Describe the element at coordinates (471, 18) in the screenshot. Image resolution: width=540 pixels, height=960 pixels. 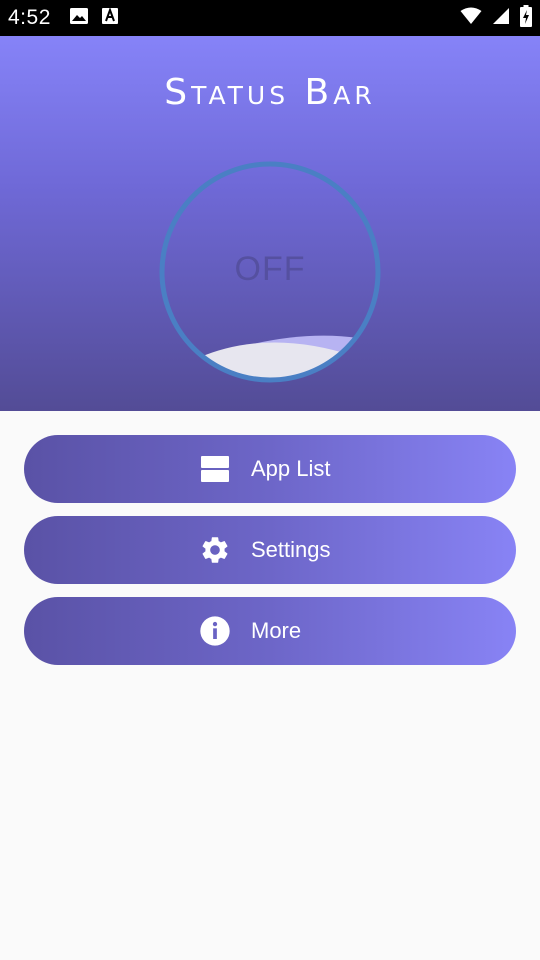
I see `wifi-icon` at that location.